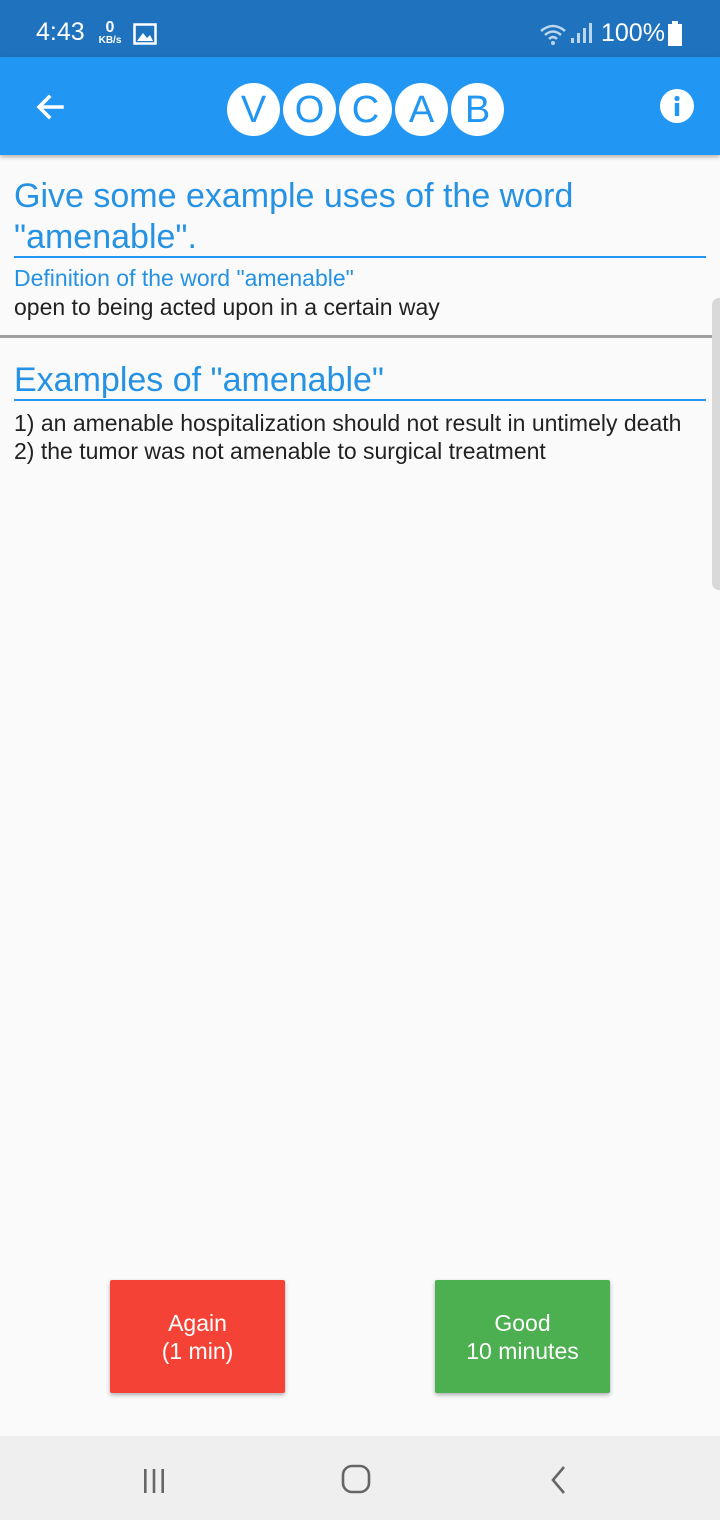 This screenshot has width=720, height=1520. I want to click on again-button-interval: (1 min), so click(197, 1350).